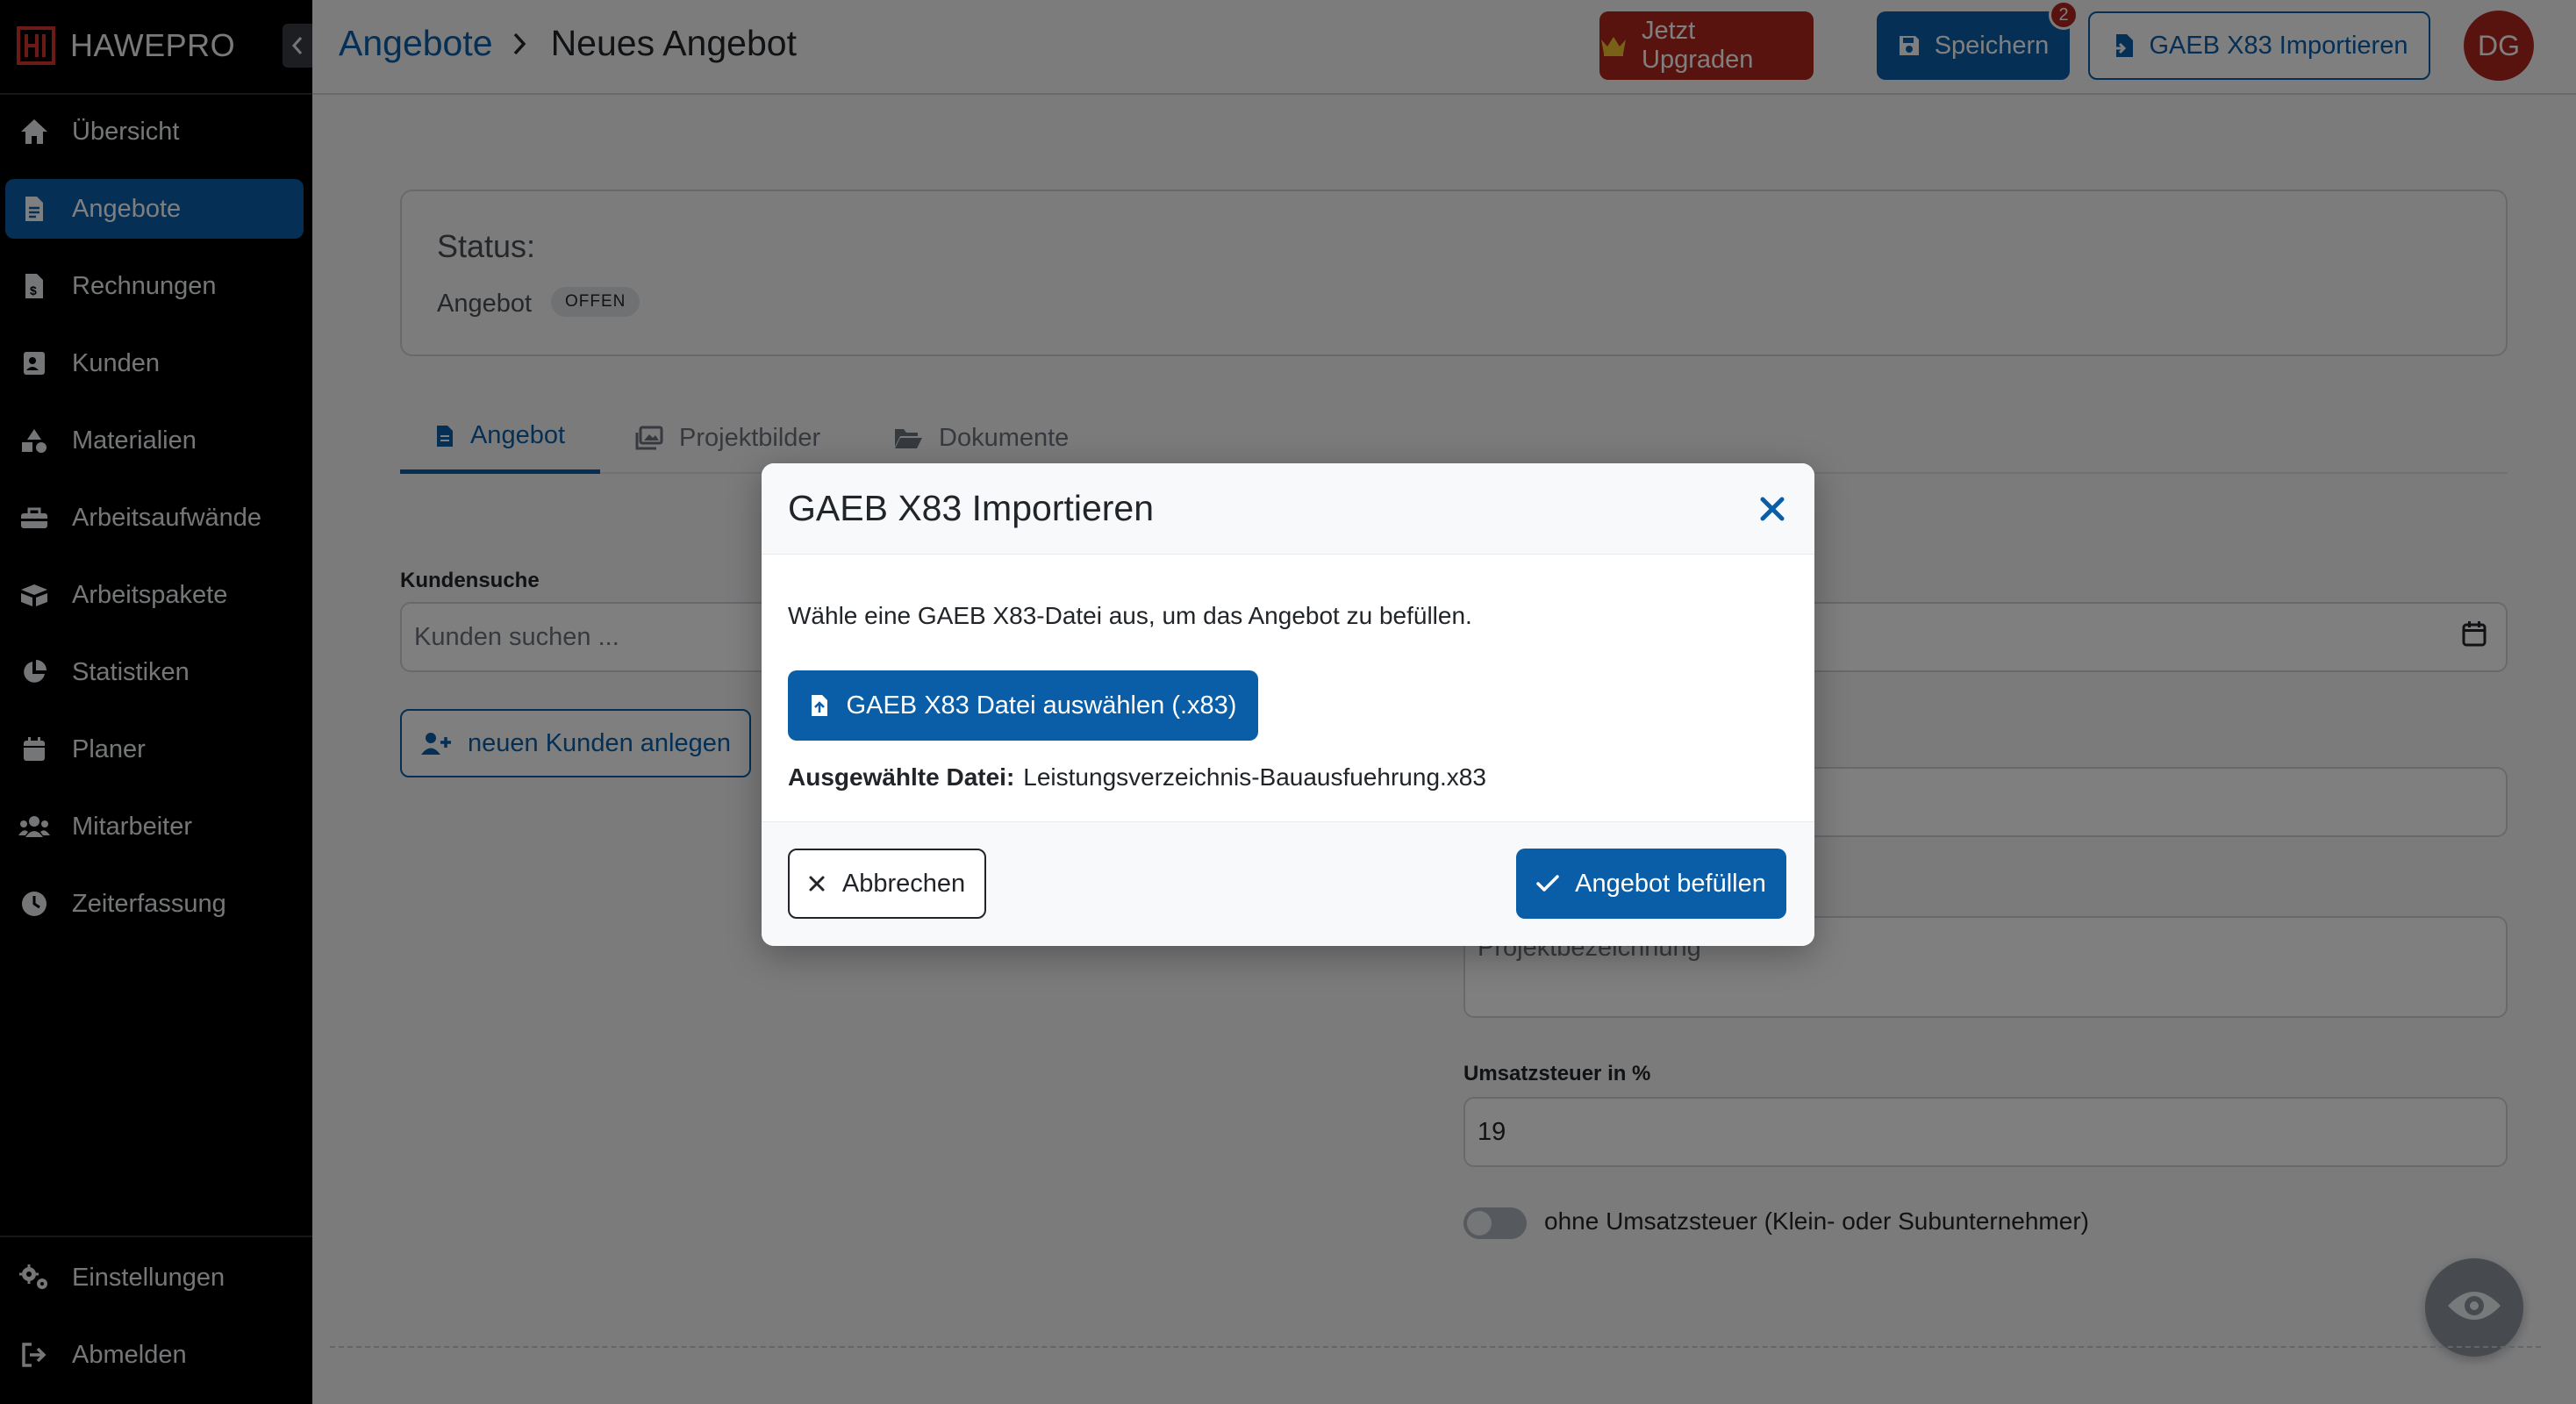  I want to click on close-button, so click(1772, 508).